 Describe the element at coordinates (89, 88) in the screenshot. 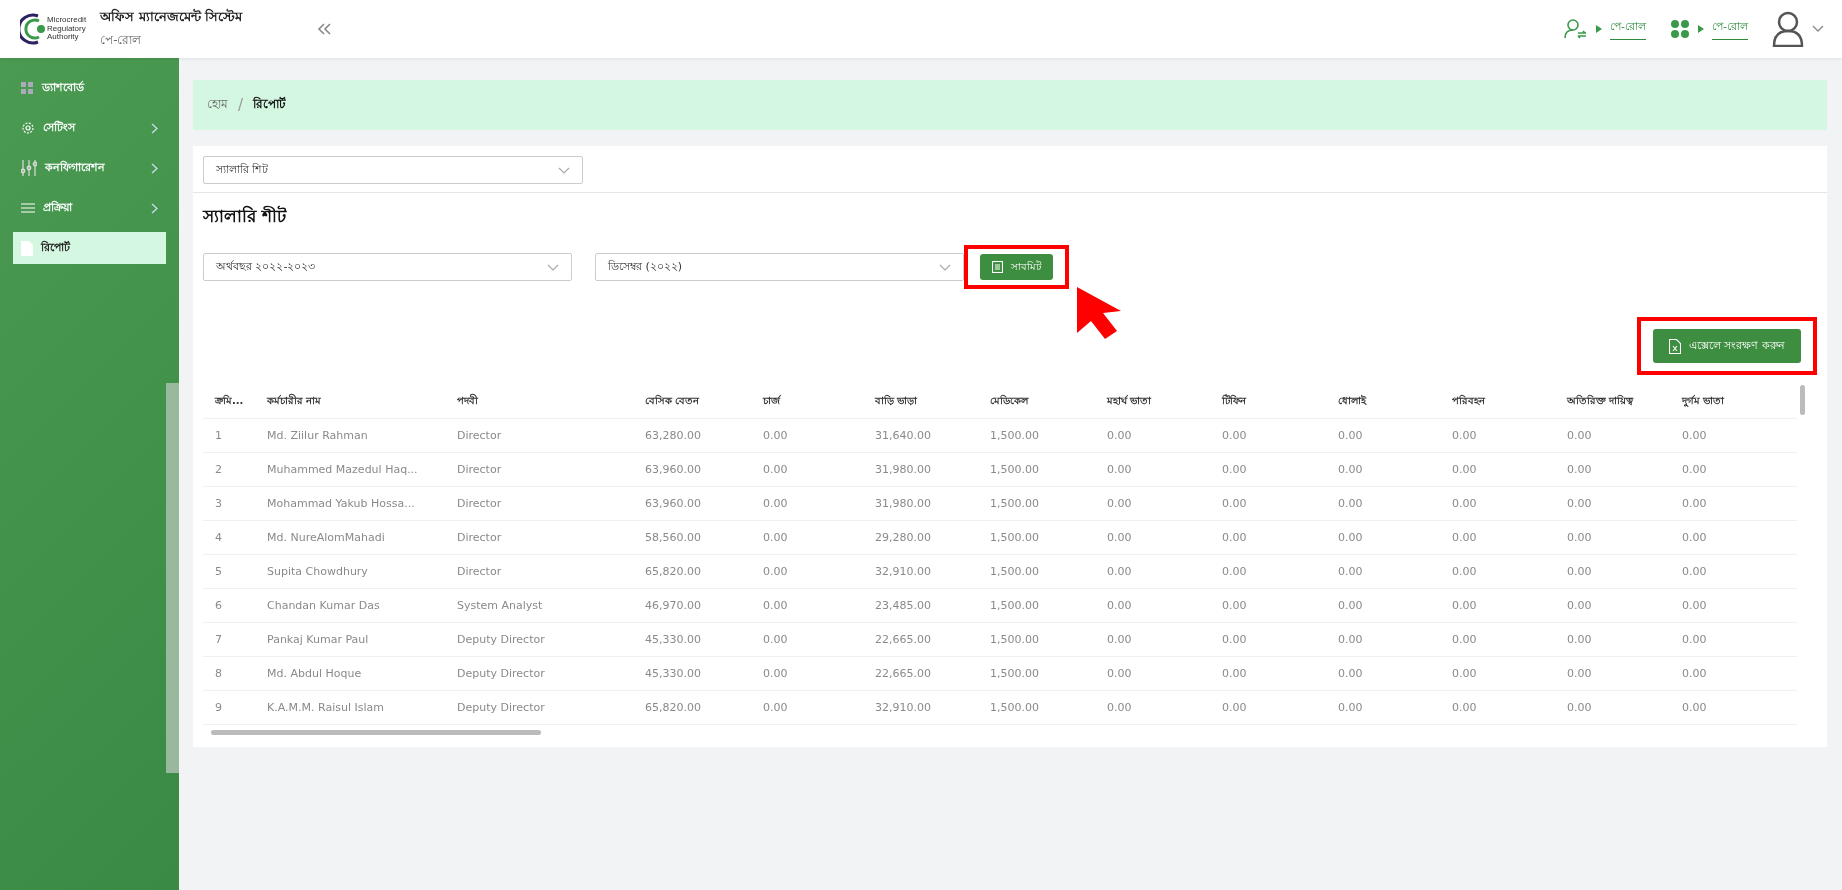

I see `sidebar-item: ড্যাশবোর্ড` at that location.